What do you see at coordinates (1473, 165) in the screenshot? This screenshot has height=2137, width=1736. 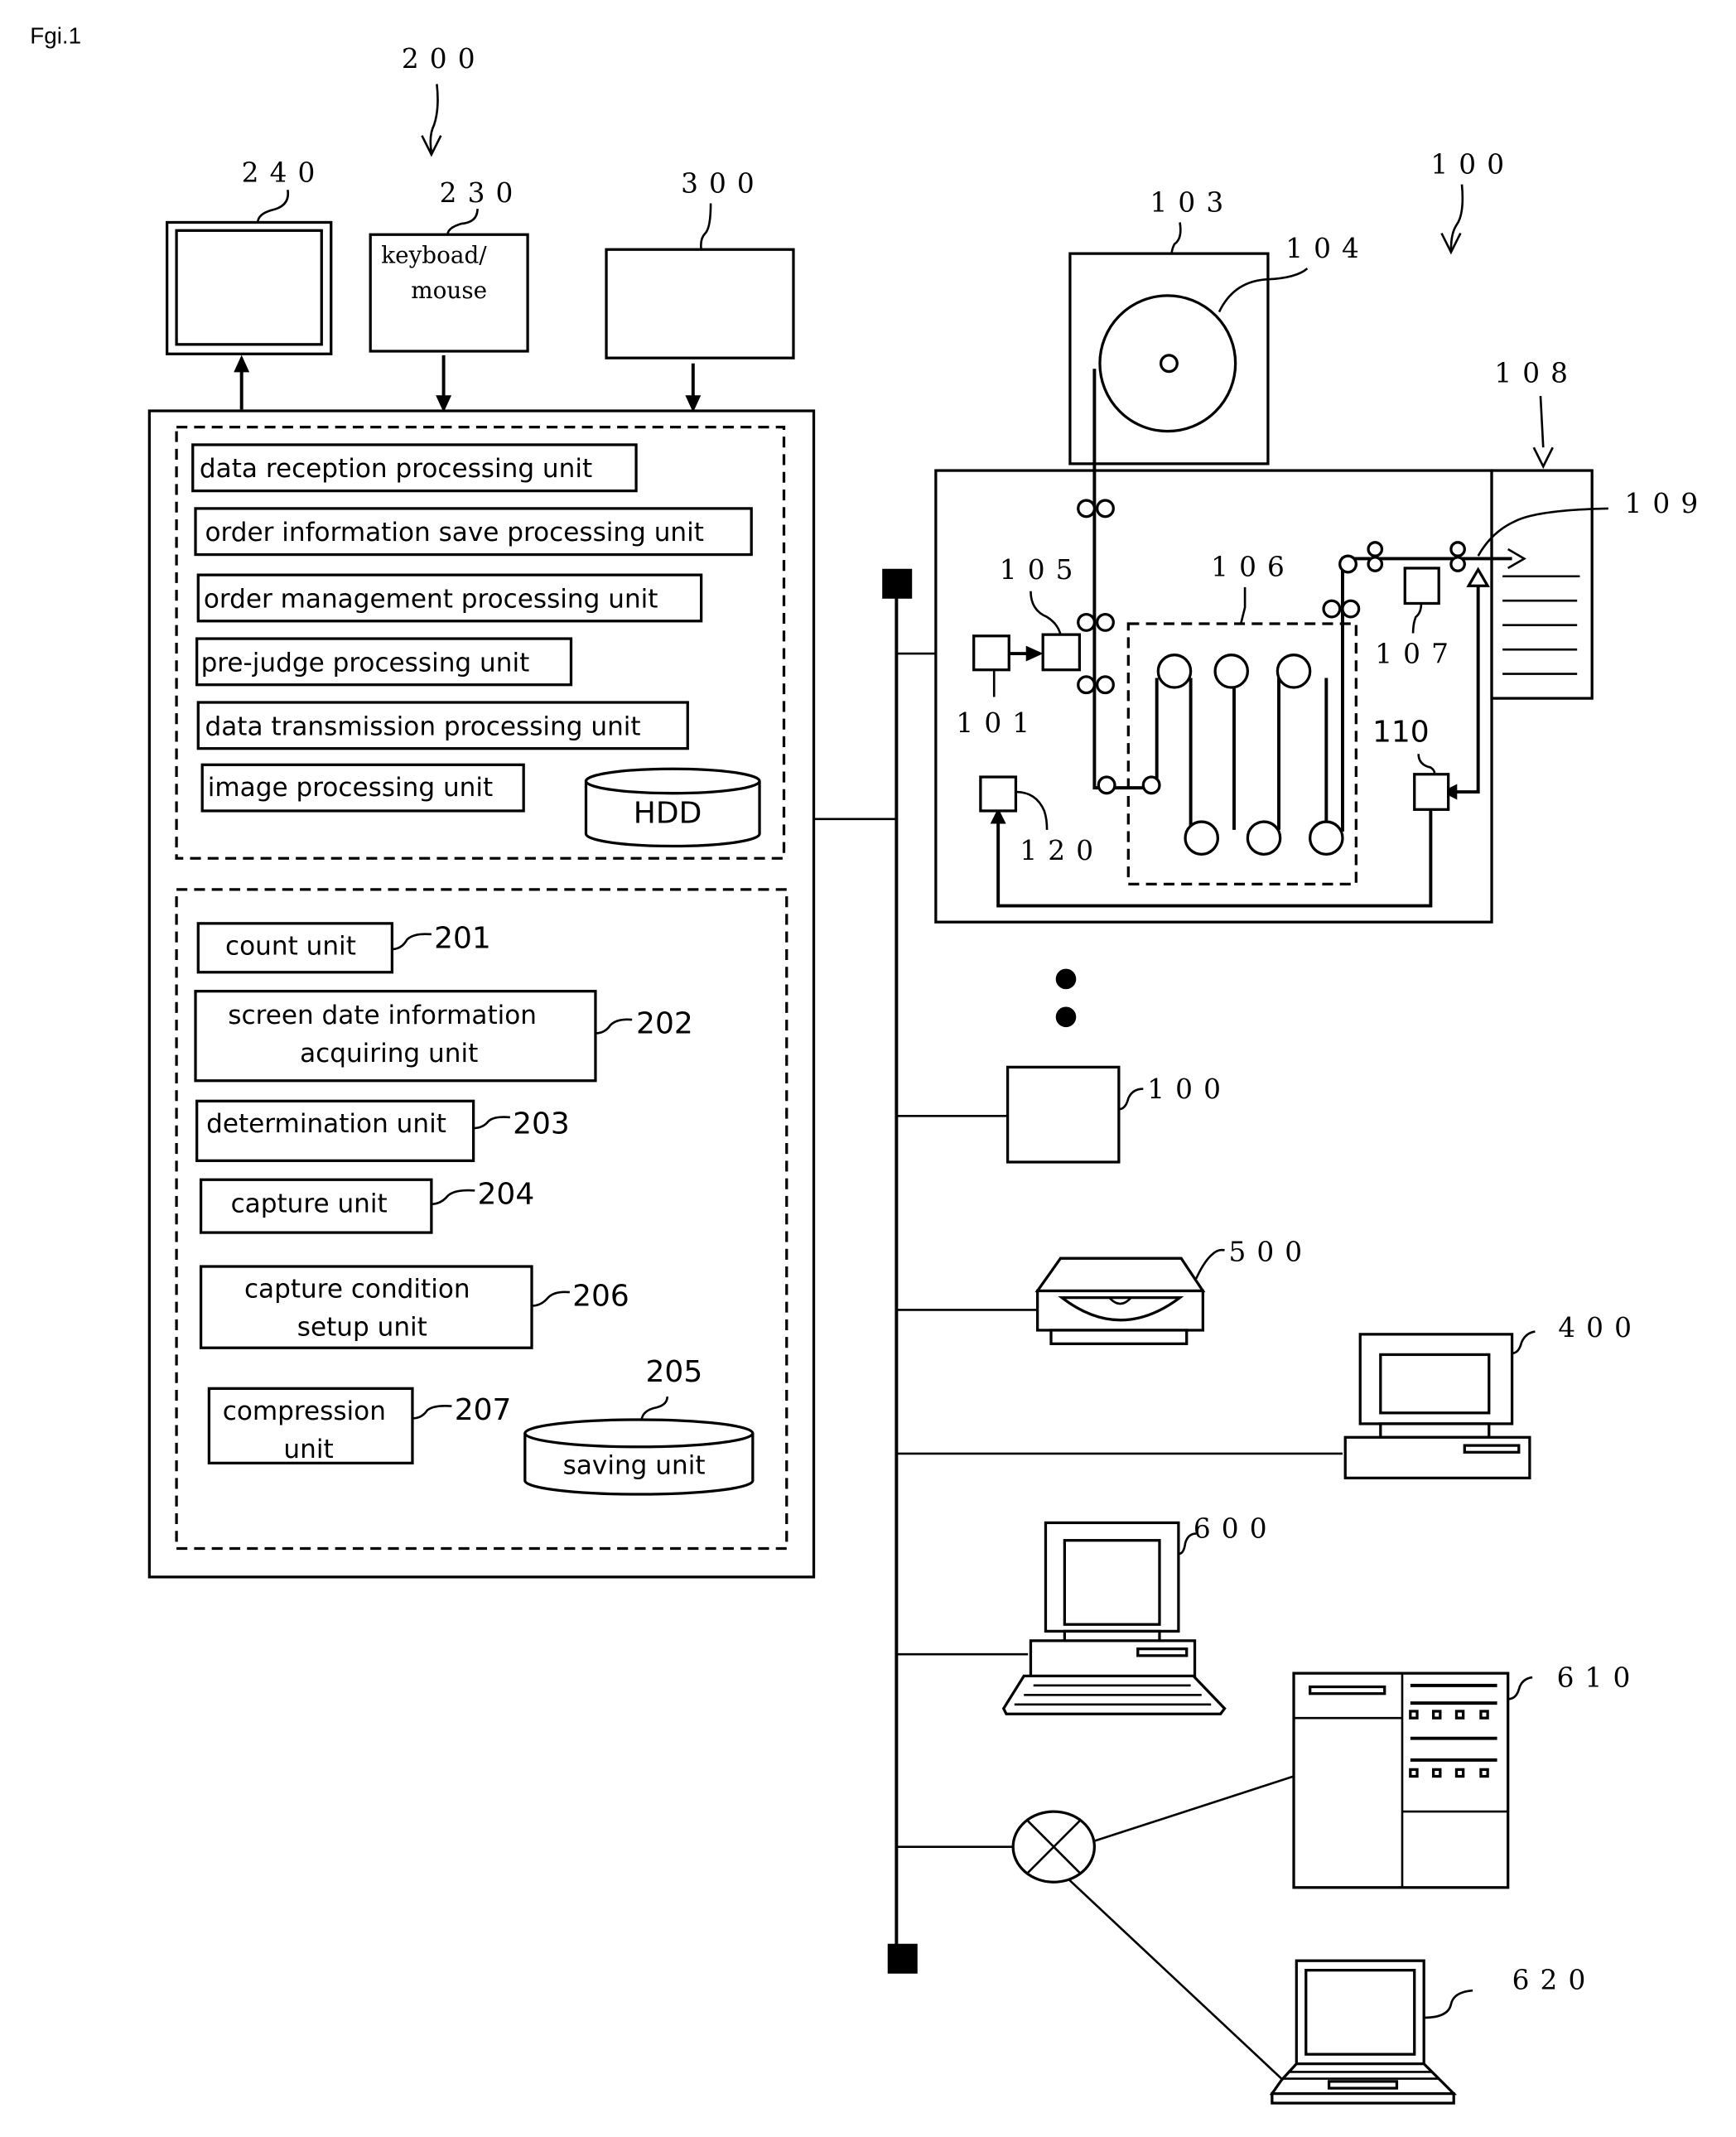 I see `ref-100-top: 100` at bounding box center [1473, 165].